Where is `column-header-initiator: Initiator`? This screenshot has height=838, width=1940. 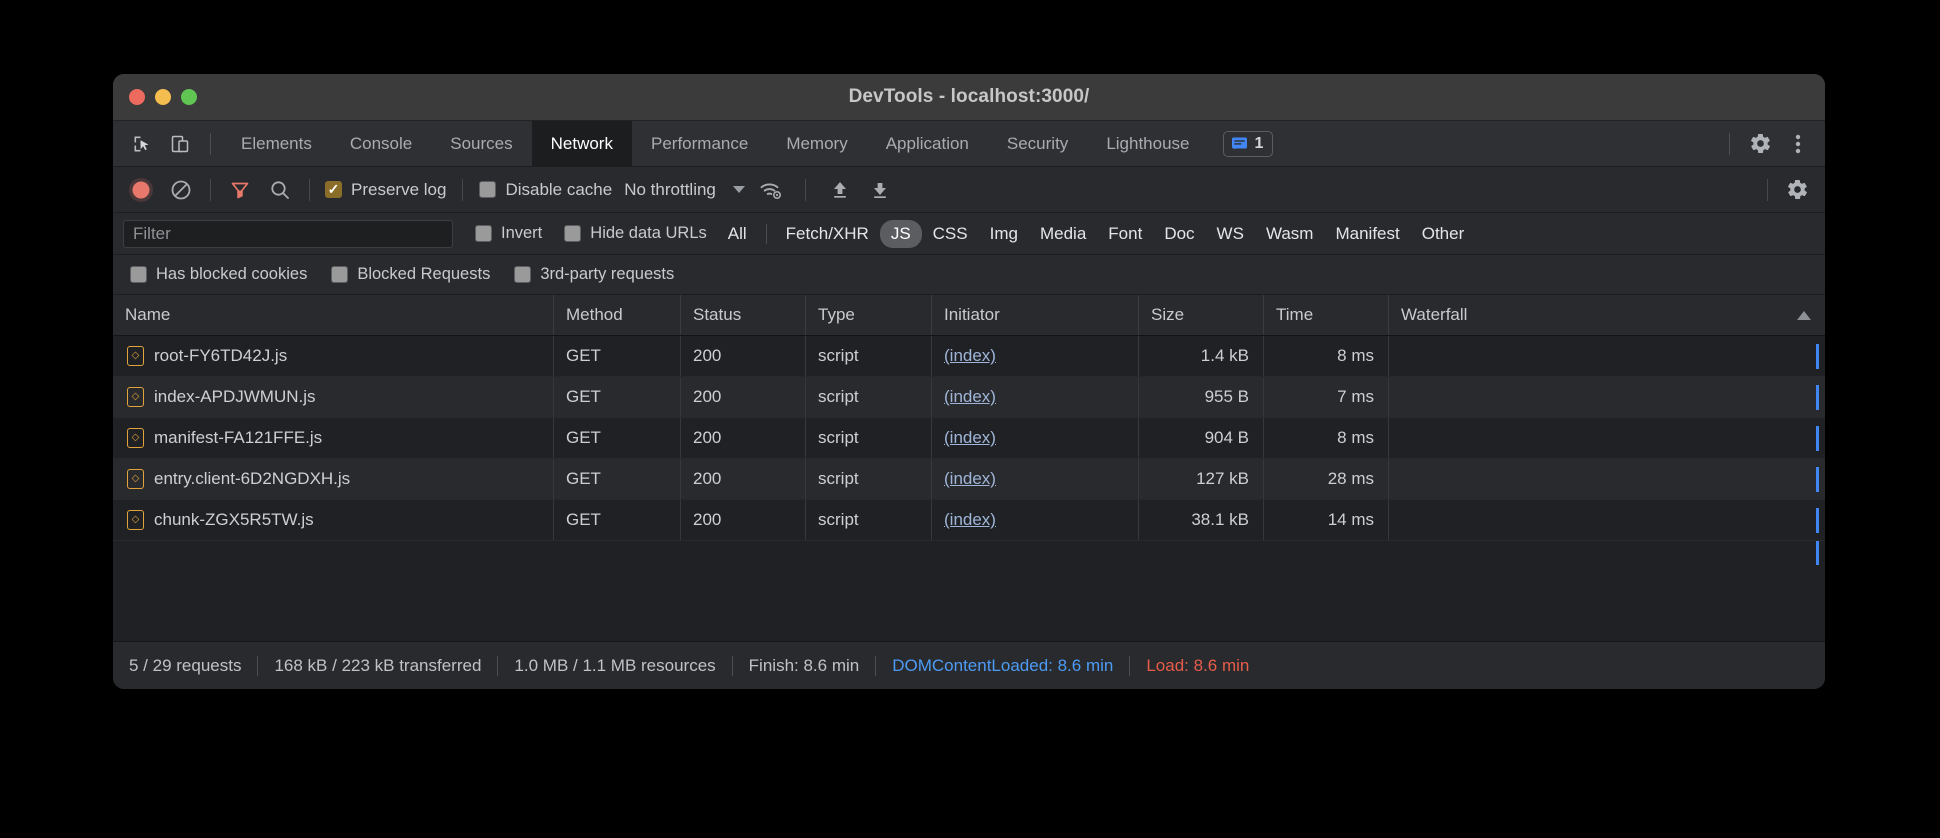
column-header-initiator: Initiator is located at coordinates (1035, 315).